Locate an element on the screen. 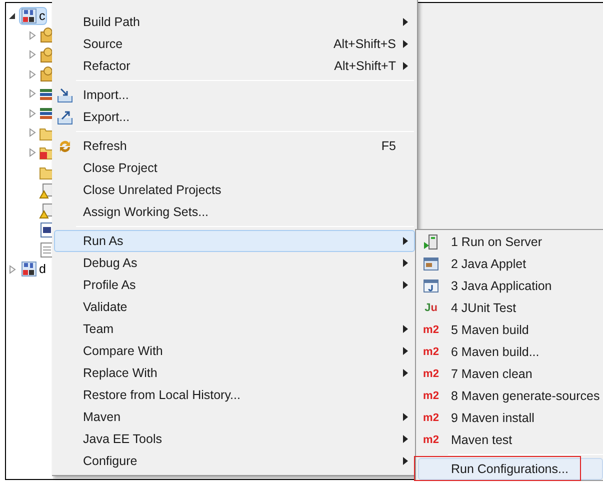 The height and width of the screenshot is (483, 603). menu-item: Configure is located at coordinates (234, 461).